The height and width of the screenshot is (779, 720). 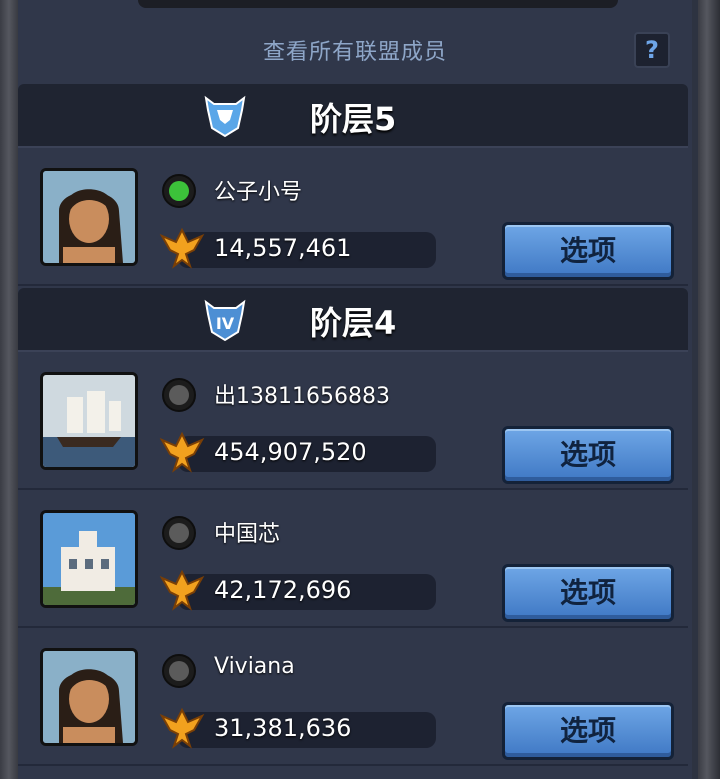 I want to click on power-value: 42,172,696, so click(x=283, y=590).